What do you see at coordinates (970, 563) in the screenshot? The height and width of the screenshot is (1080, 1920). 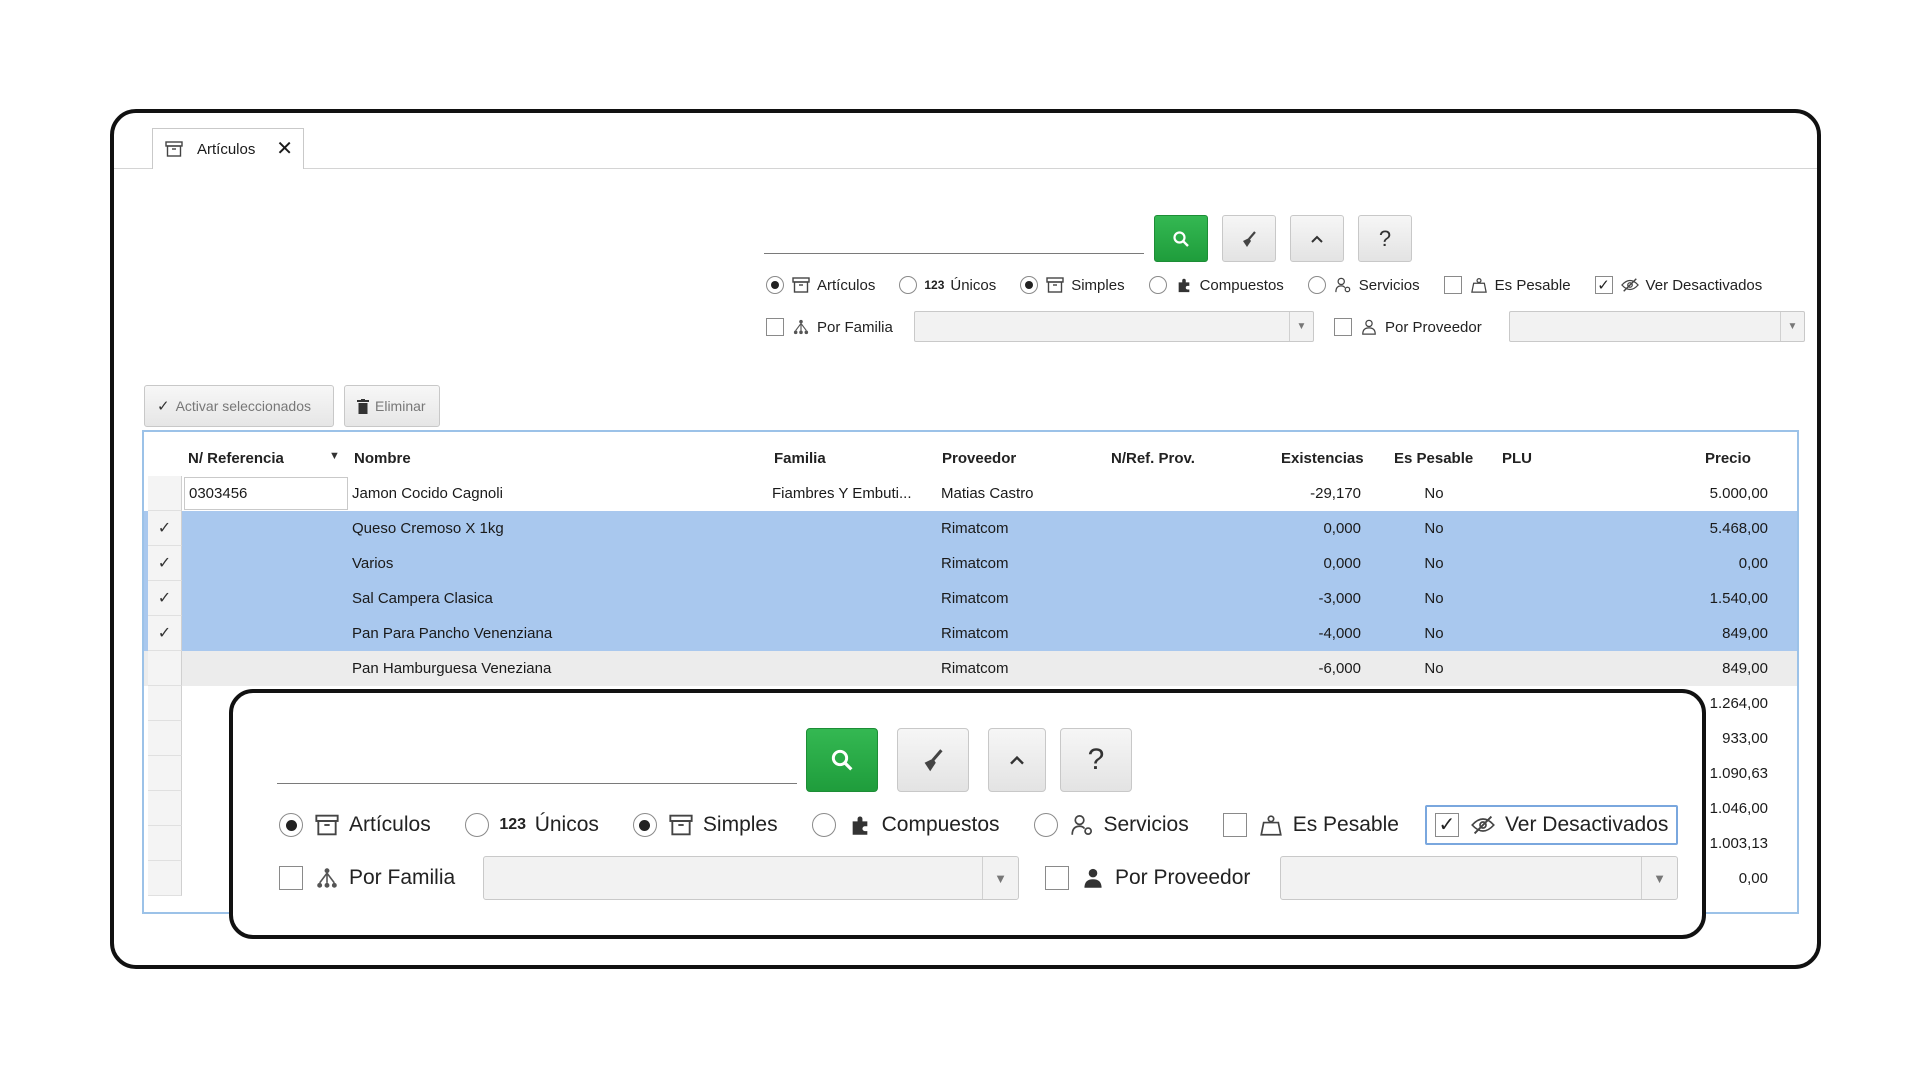 I see `table-row: ✓ Varios Rimatcom 0,000 No 0,00` at bounding box center [970, 563].